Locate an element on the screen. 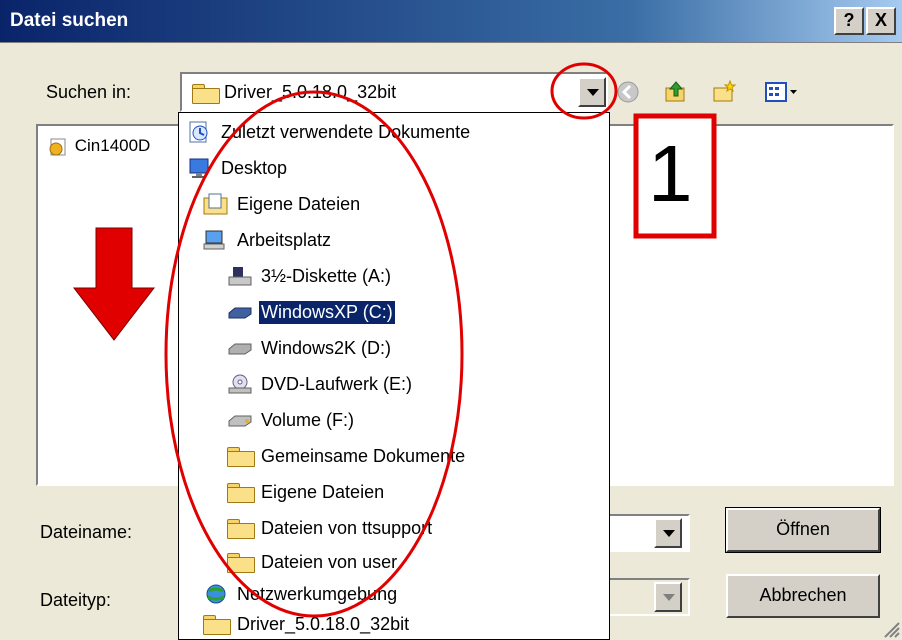  open-button: Öffnen is located at coordinates (803, 530).